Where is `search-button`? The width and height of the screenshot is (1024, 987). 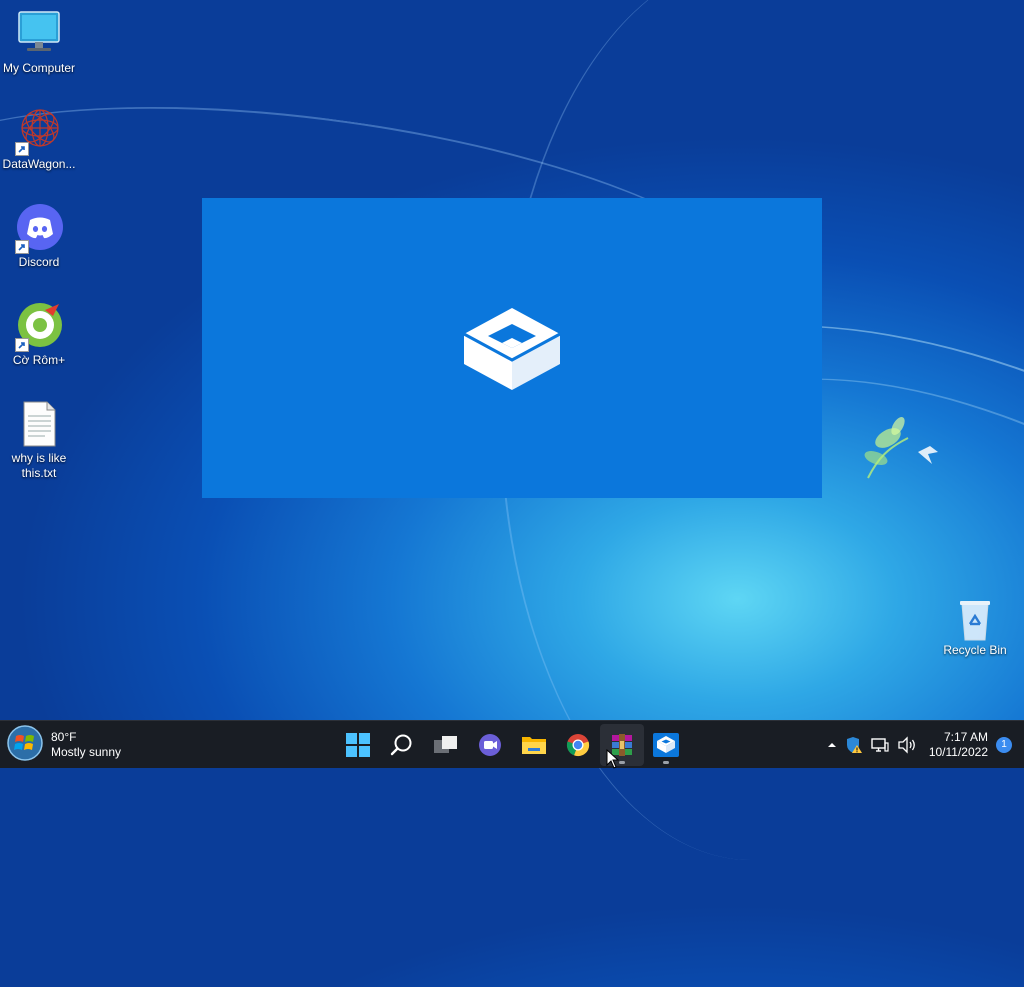
search-button is located at coordinates (402, 745).